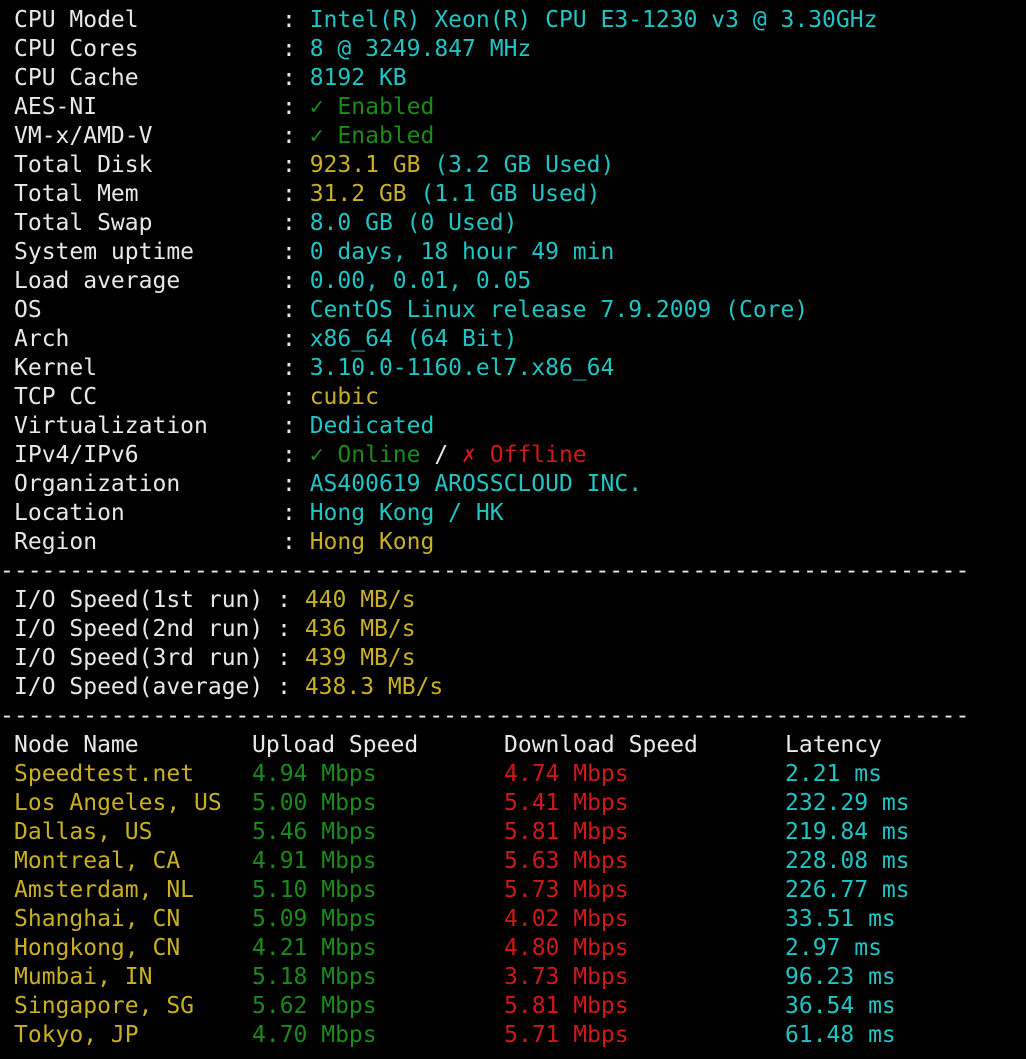 This screenshot has width=1026, height=1059. Describe the element at coordinates (520, 78) in the screenshot. I see `info-line: CPU Cache: 8192 KB` at that location.